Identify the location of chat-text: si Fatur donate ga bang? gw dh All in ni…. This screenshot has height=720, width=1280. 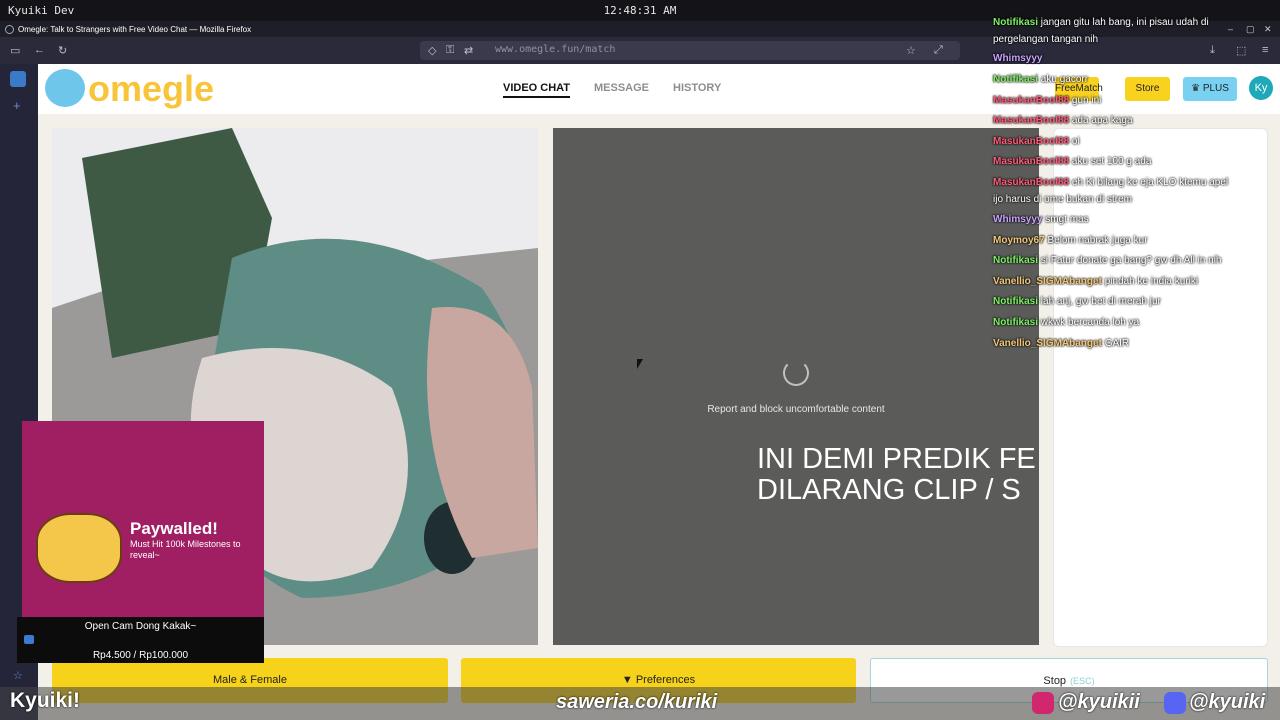
(1130, 260).